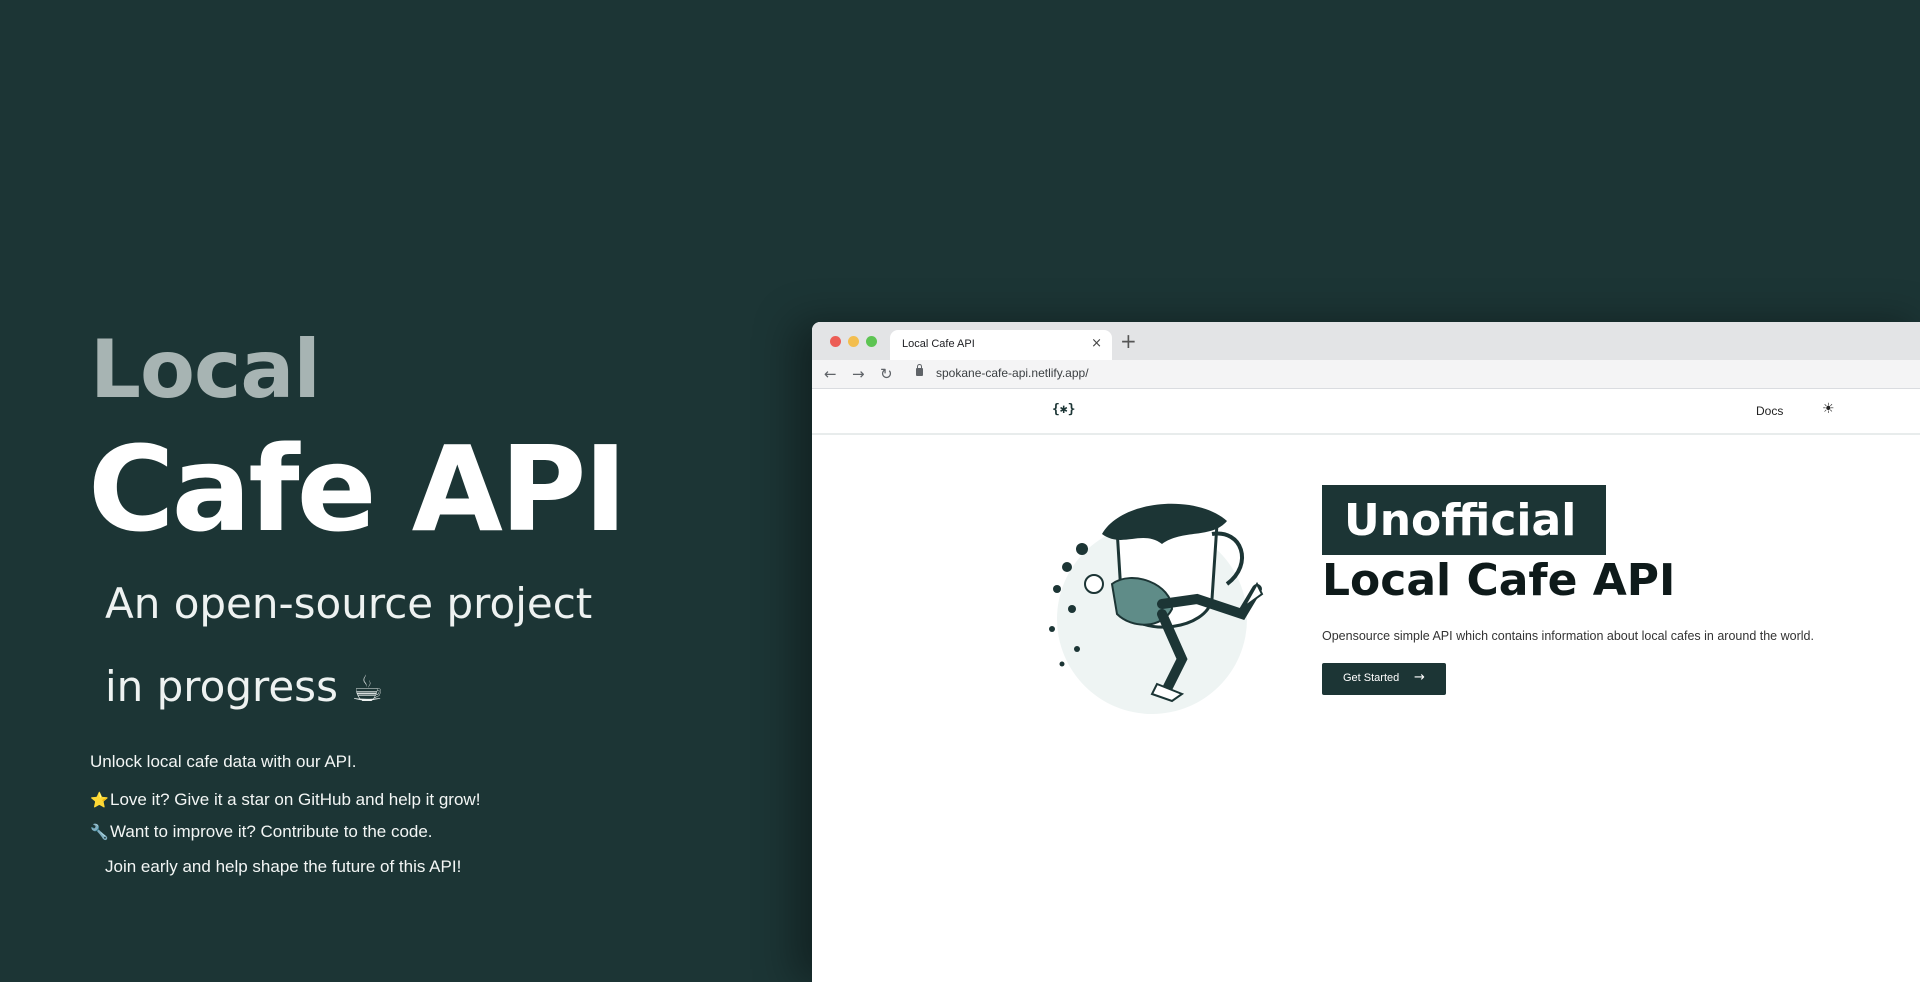 The image size is (1920, 982). I want to click on hero-heading-local: Local, so click(205, 369).